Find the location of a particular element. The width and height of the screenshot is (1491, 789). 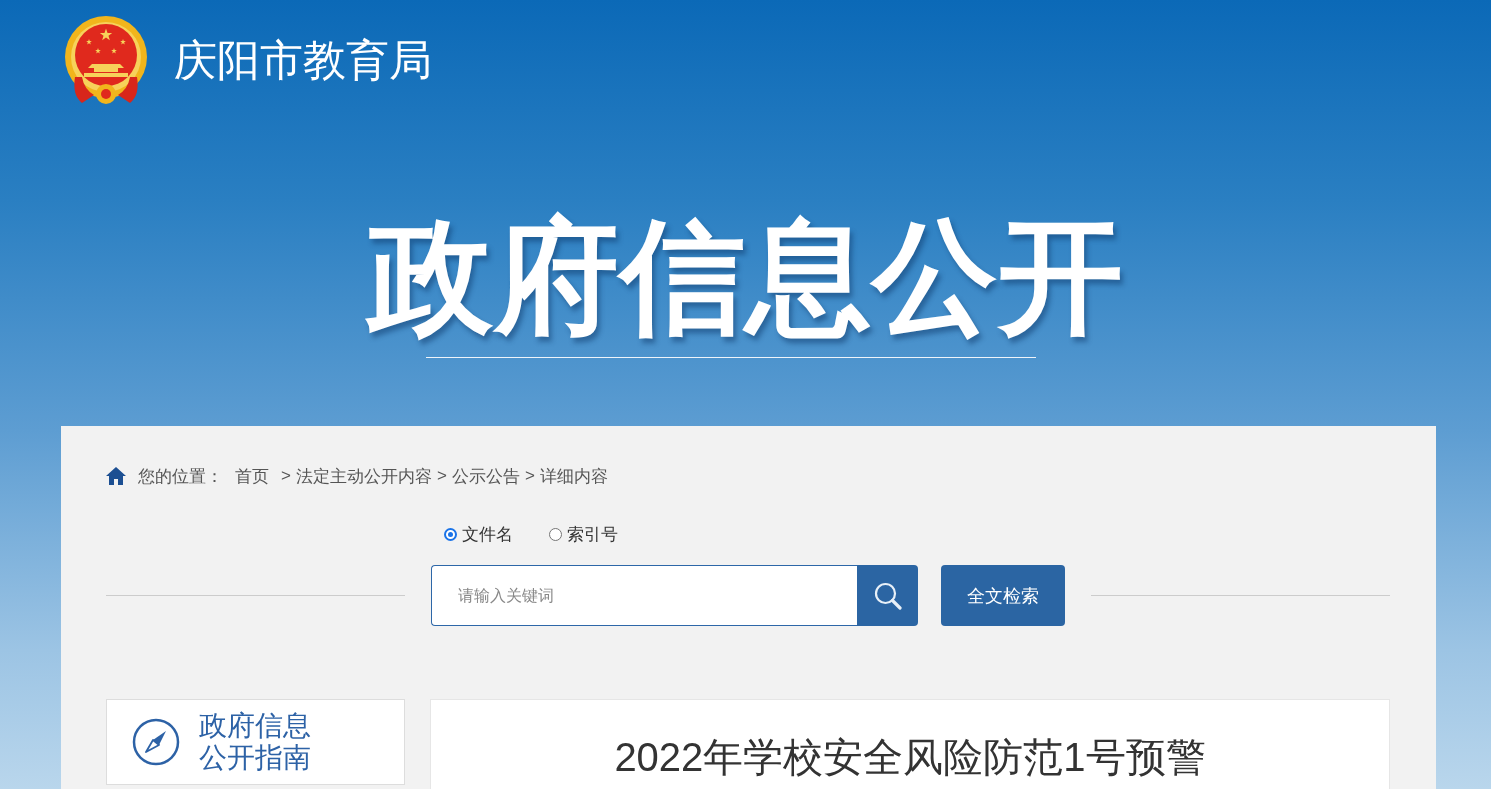

breadcrumb-link: 法定主动公开内容 is located at coordinates (363, 476).